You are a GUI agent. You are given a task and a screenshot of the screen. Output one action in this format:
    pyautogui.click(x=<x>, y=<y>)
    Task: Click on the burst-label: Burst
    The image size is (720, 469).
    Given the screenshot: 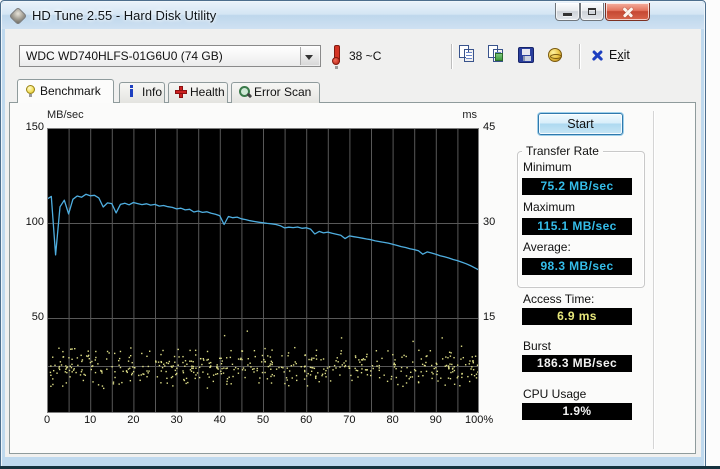 What is the action you would take?
    pyautogui.click(x=537, y=346)
    